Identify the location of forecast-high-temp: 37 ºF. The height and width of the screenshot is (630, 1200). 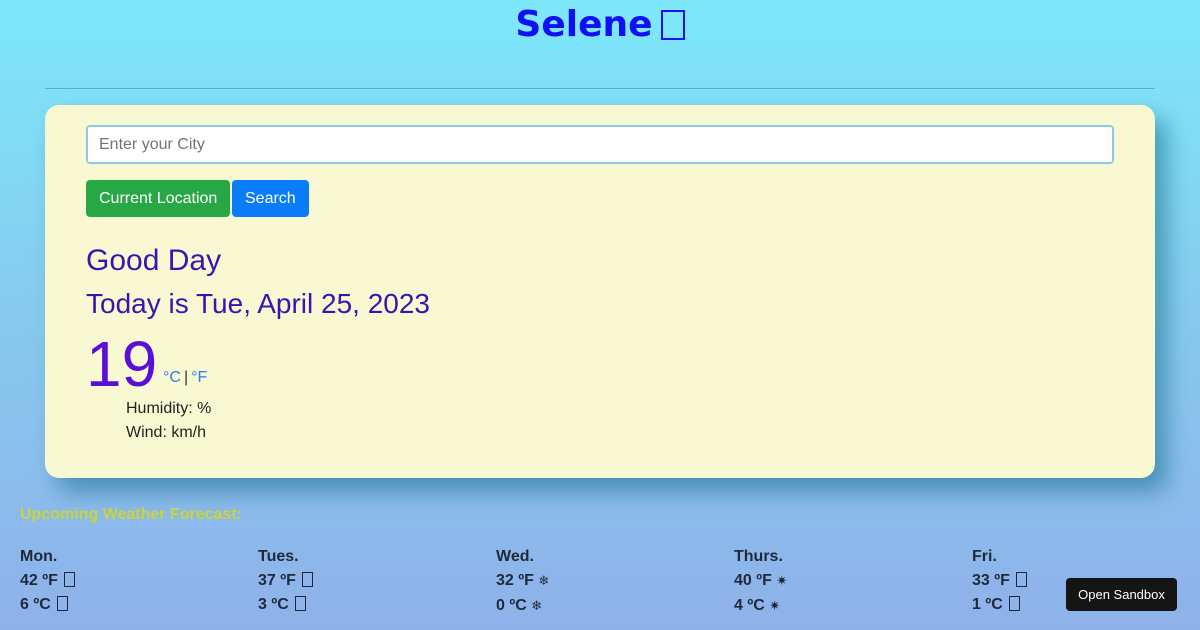
(277, 580).